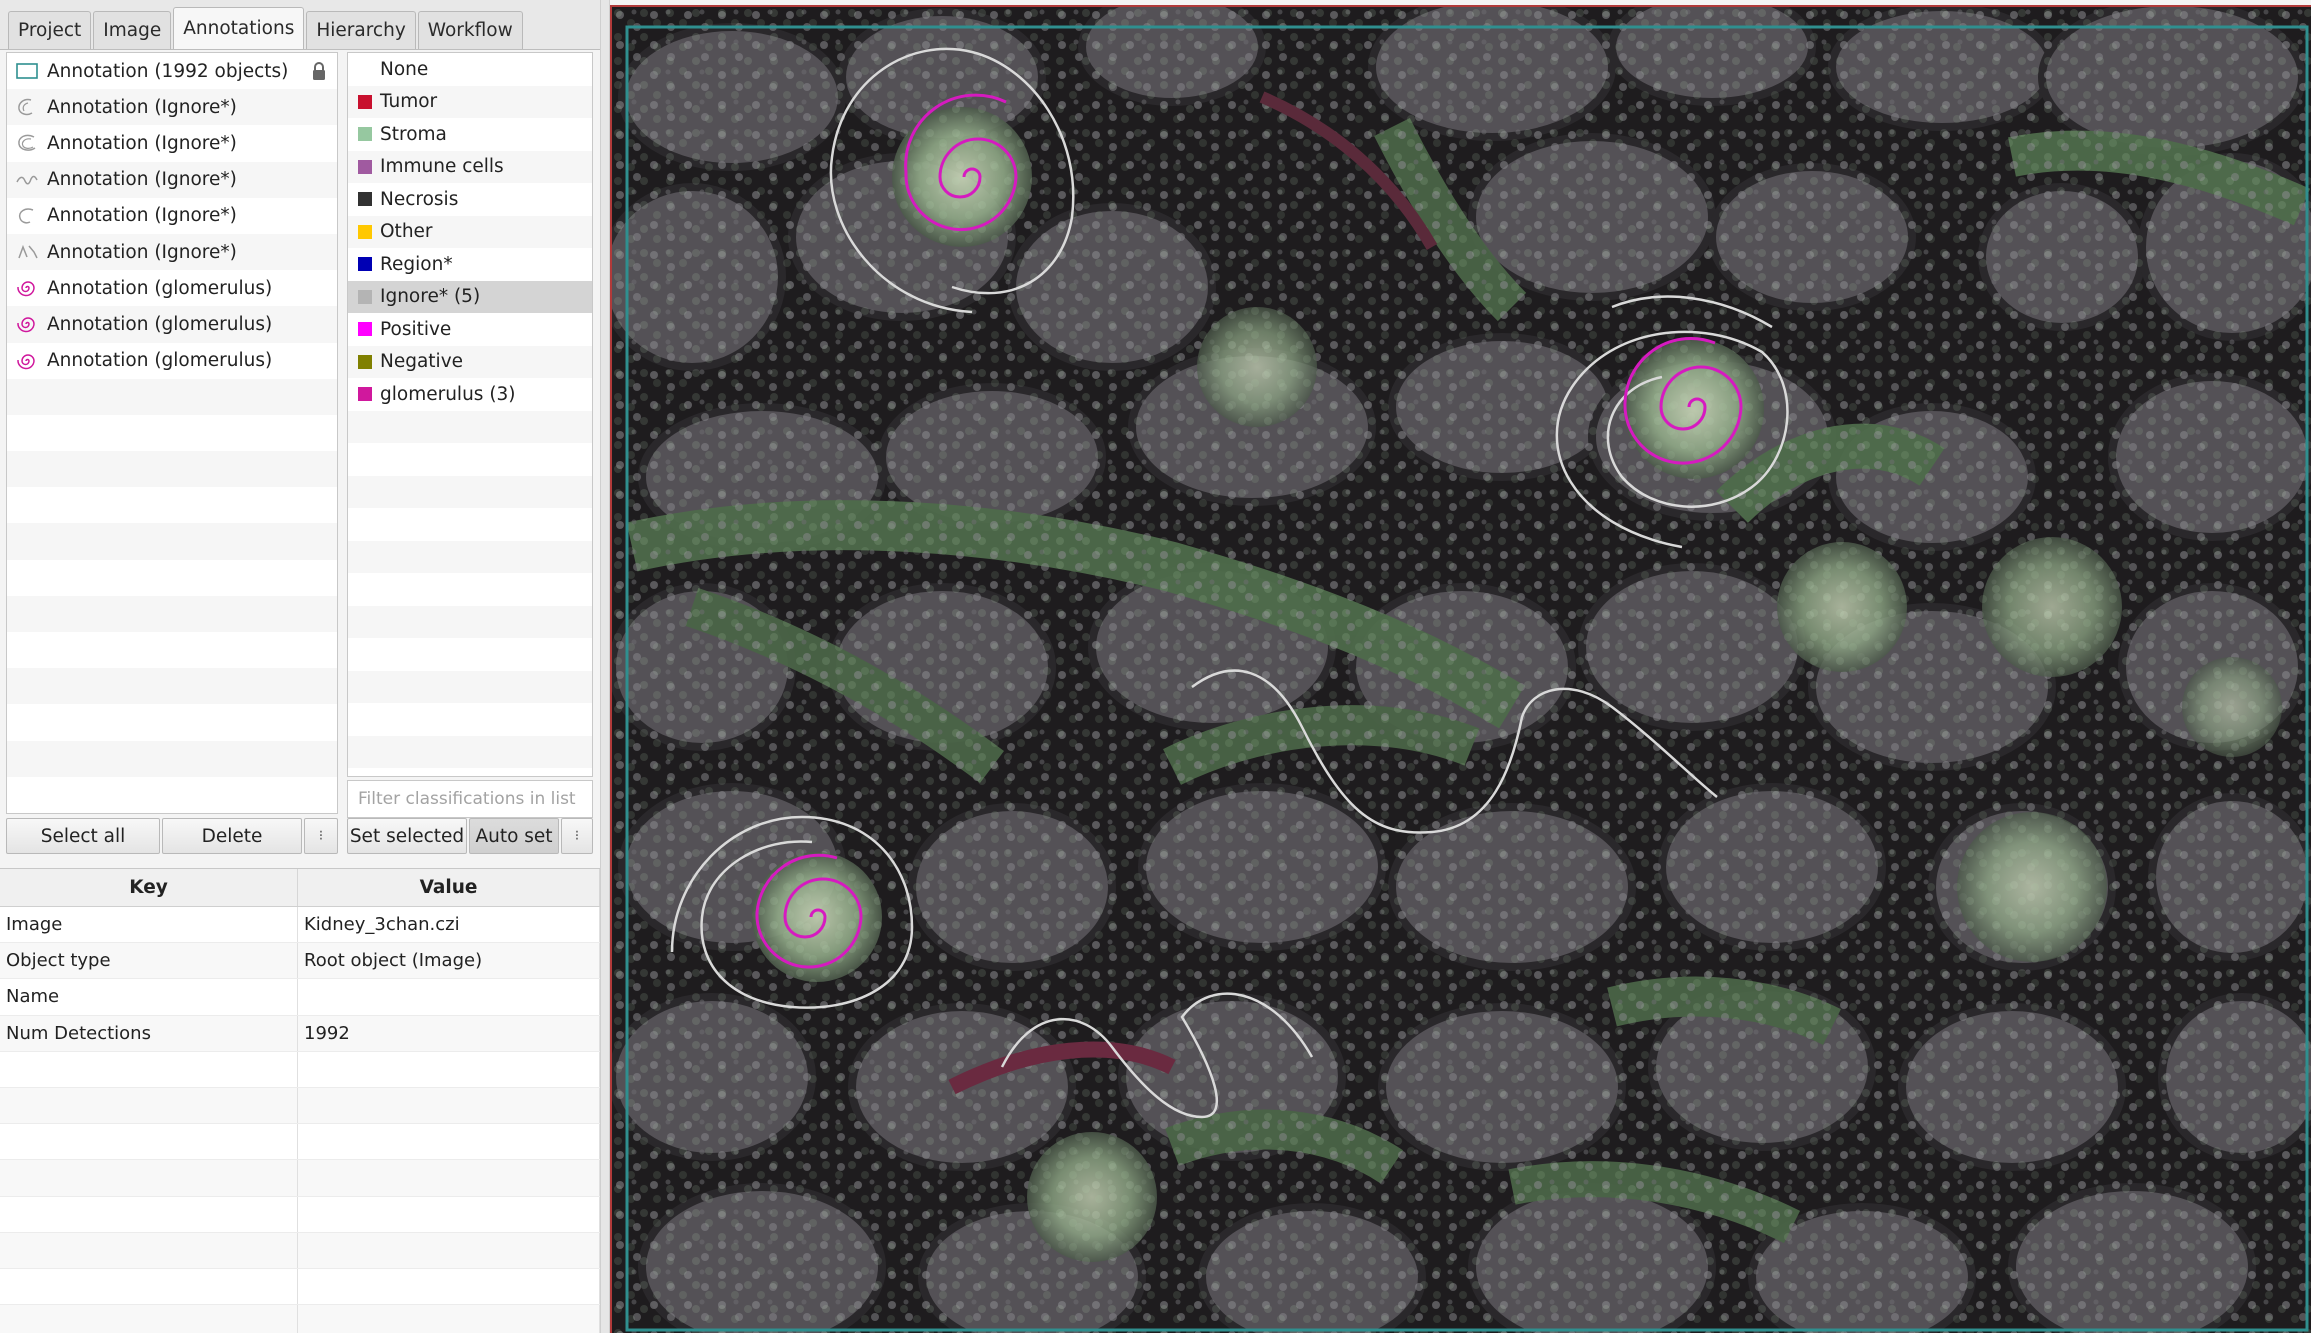  I want to click on table-row: Object type Root object (Image), so click(300, 961).